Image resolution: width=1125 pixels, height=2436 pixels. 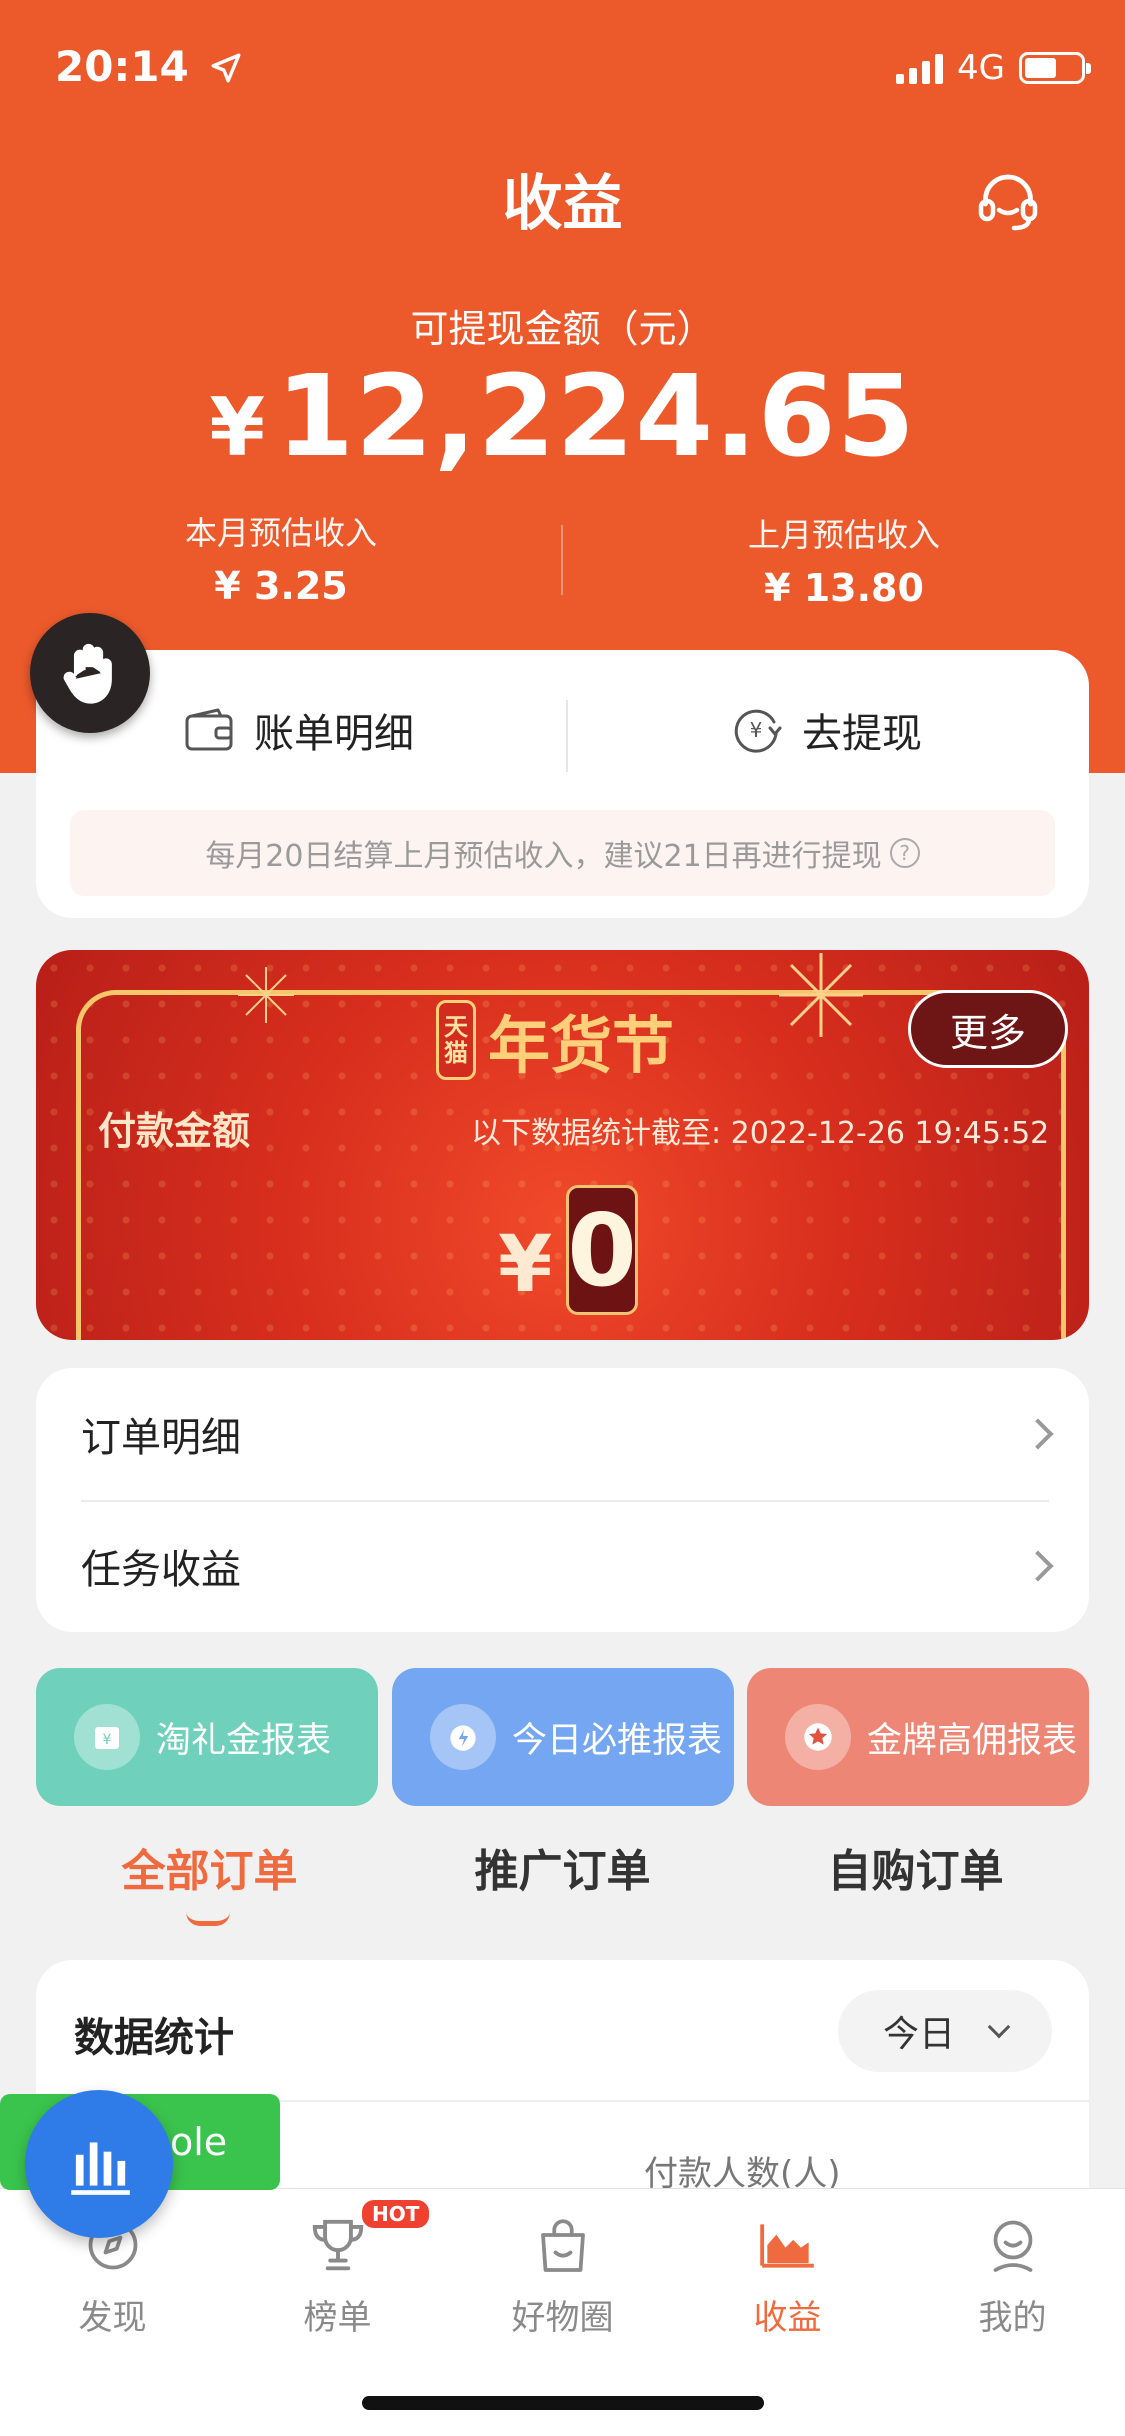 What do you see at coordinates (209, 1867) in the screenshot?
I see `tab-all-orders: 全部订单` at bounding box center [209, 1867].